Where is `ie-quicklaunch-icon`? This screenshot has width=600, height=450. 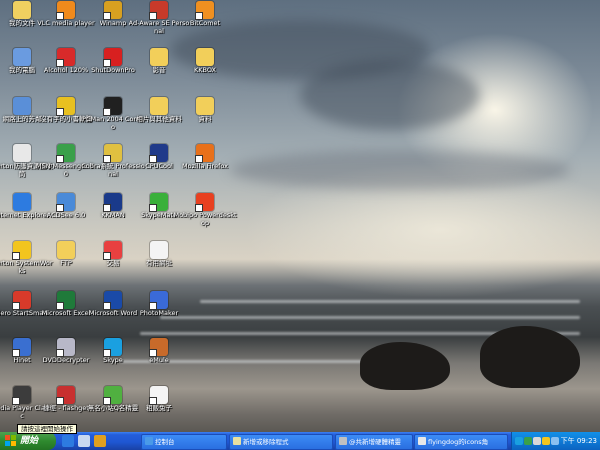
ie-quicklaunch-icon is located at coordinates (68, 441).